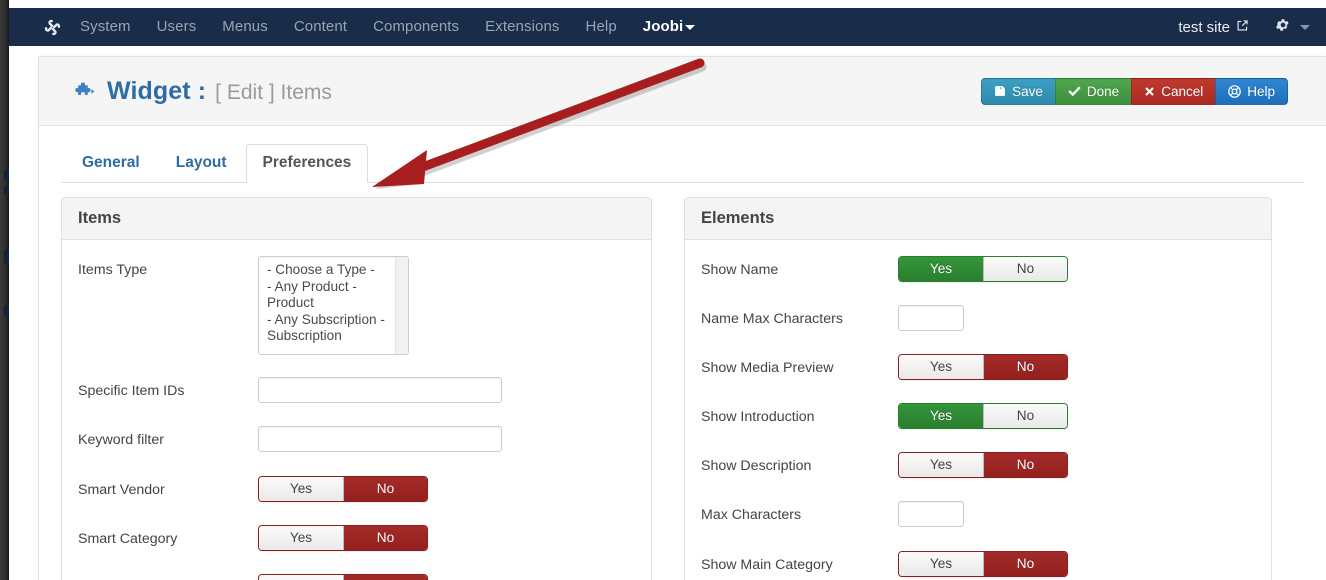 The image size is (1326, 580). I want to click on smart-vendor-toggle: Yes No, so click(343, 489).